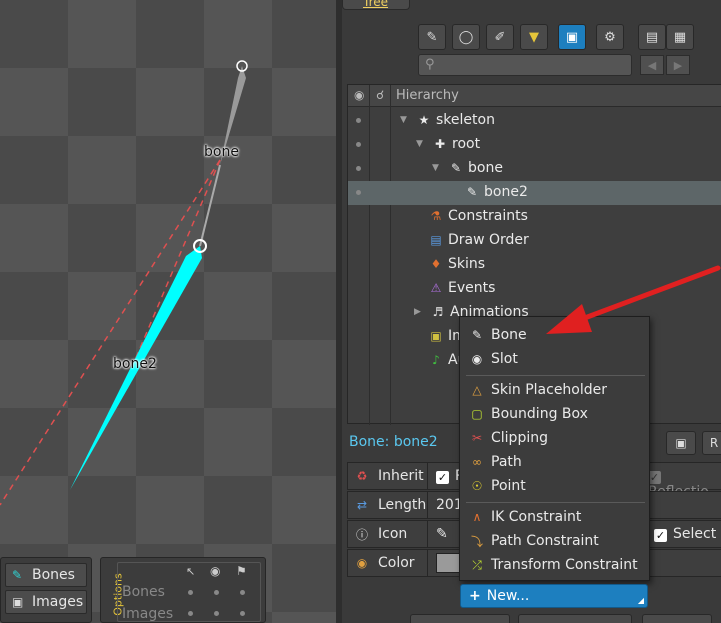  I want to click on menu-item-point: ☉ Point, so click(555, 486).